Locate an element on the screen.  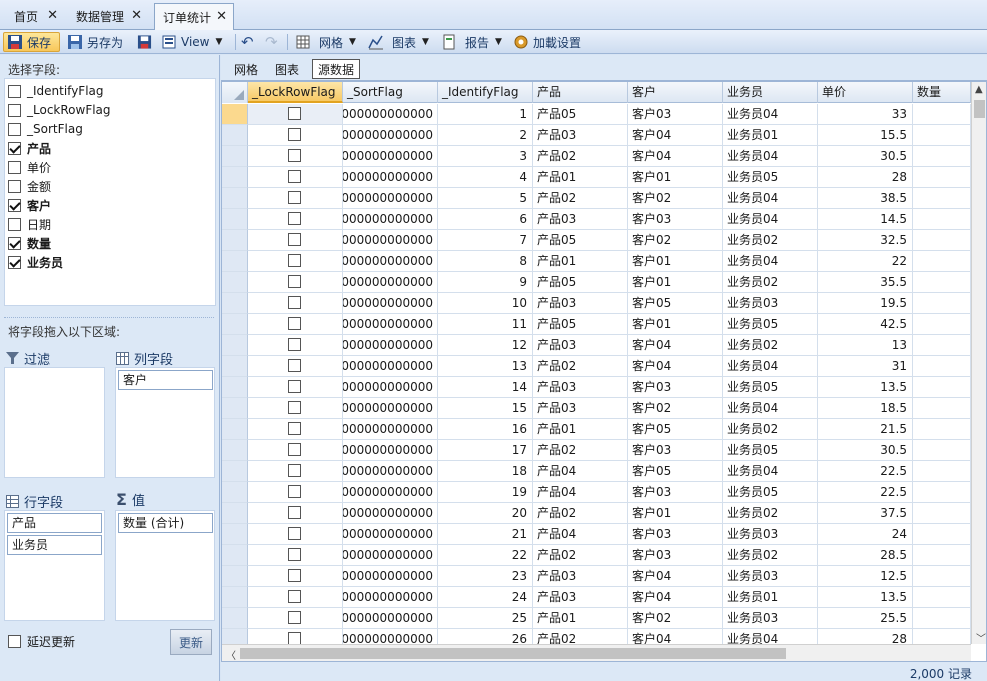
table-cell: 10 is located at coordinates (485, 303).